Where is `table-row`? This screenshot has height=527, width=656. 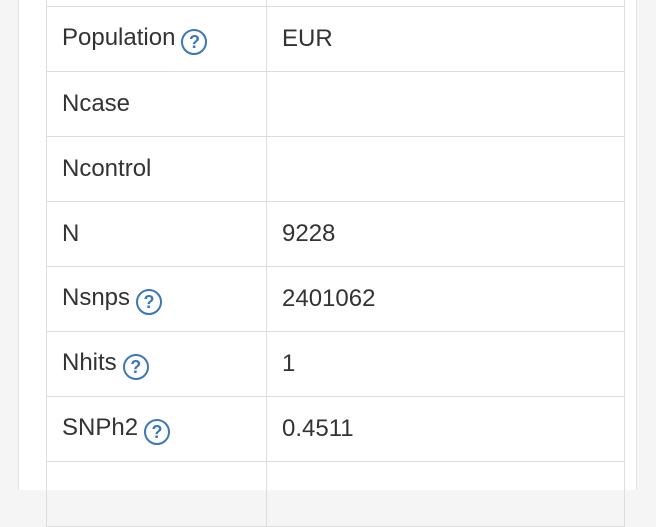
table-row is located at coordinates (335, 494).